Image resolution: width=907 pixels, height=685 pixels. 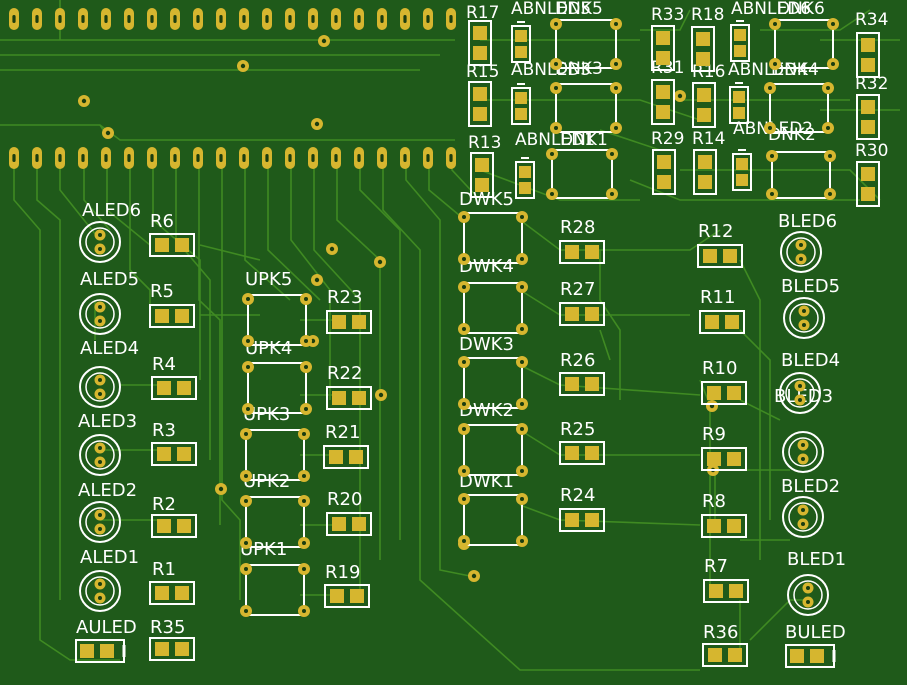 I want to click on label-r5: R5, so click(x=162, y=291).